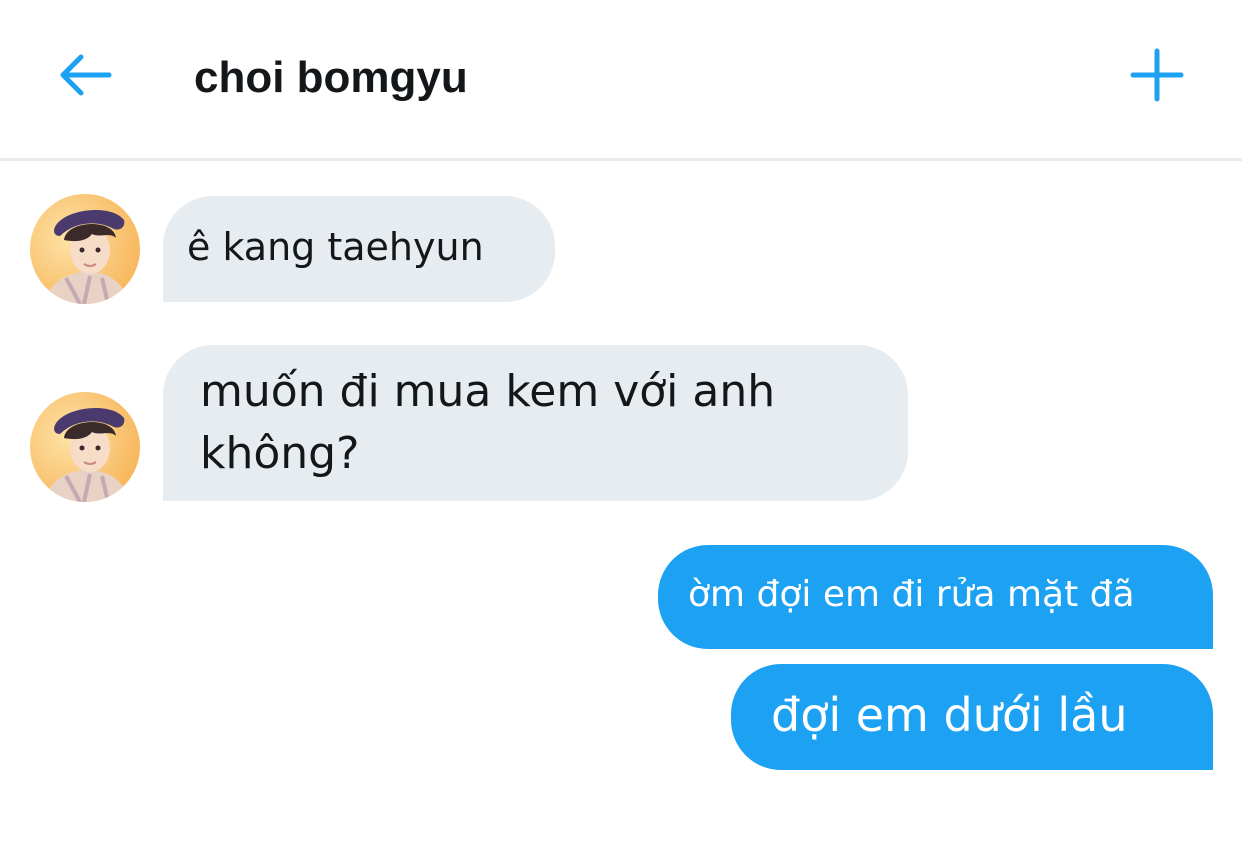 The height and width of the screenshot is (857, 1242). I want to click on message-bubble: ê kang taehyun, so click(359, 249).